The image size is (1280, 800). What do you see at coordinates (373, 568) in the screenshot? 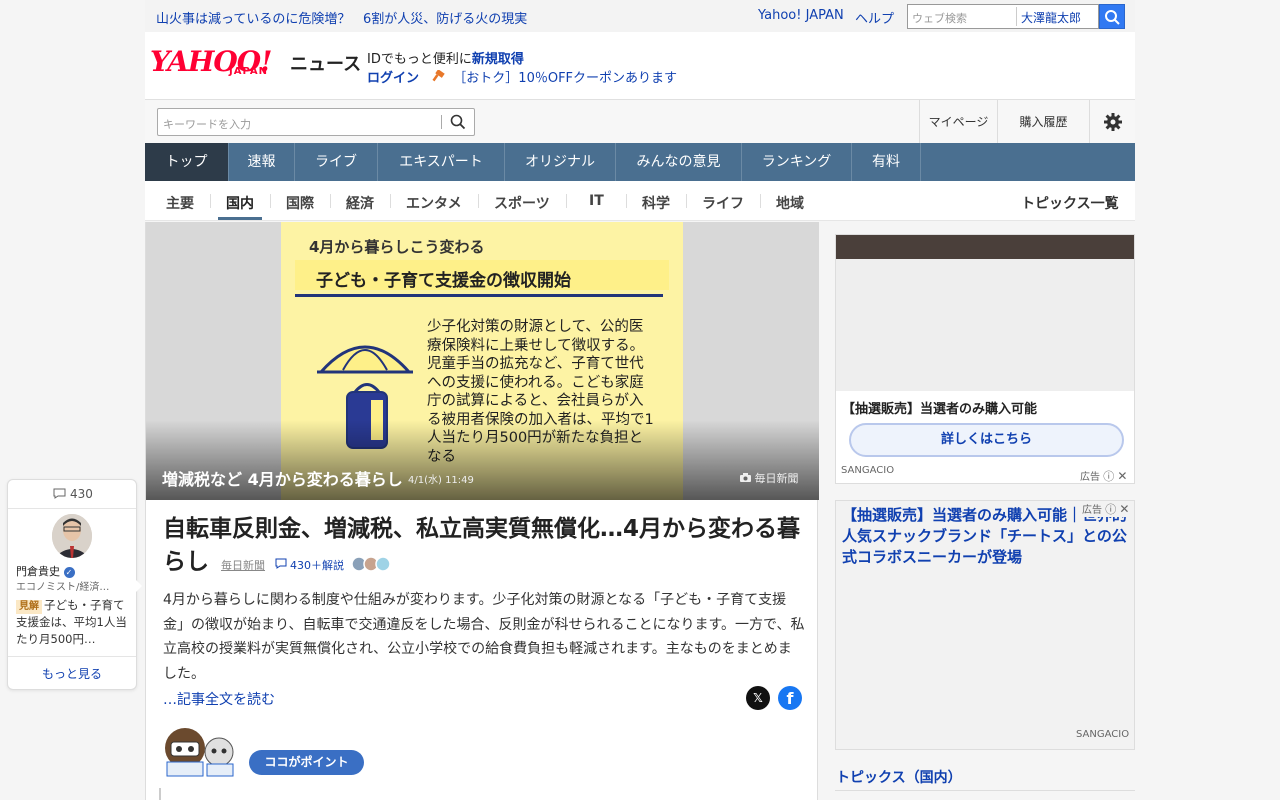
I see `expert-avatars` at bounding box center [373, 568].